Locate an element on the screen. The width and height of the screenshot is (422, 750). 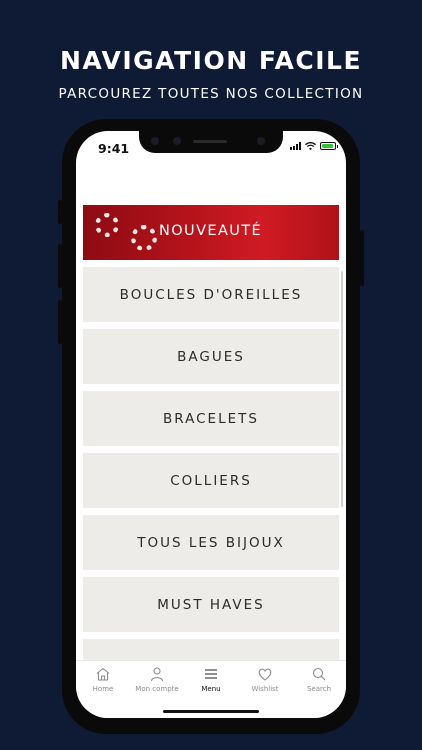
scrollbar is located at coordinates (342, 389).